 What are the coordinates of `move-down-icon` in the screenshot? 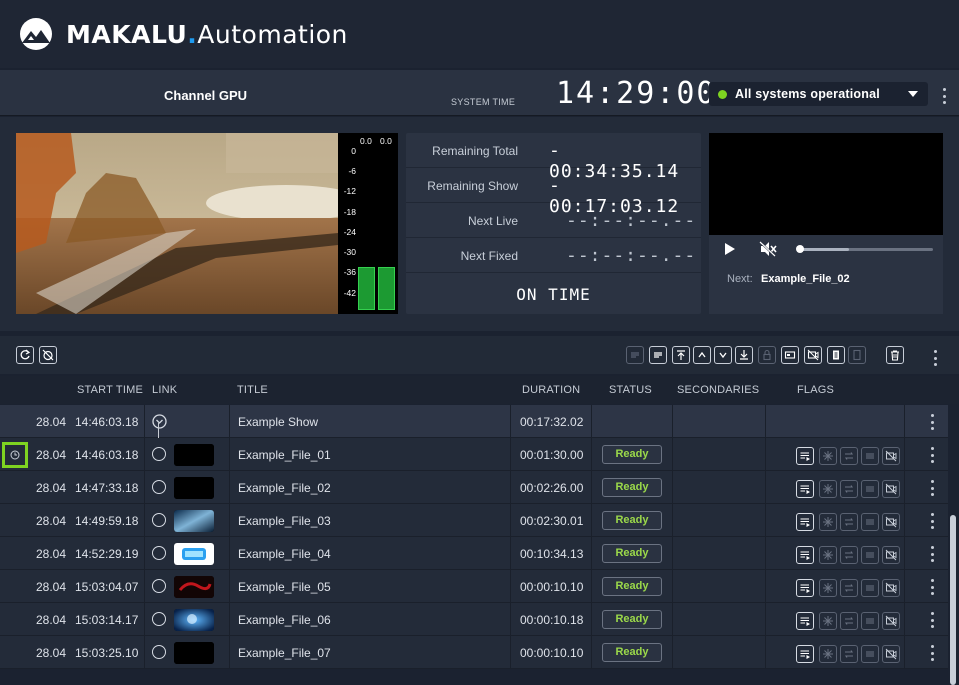 It's located at (723, 355).